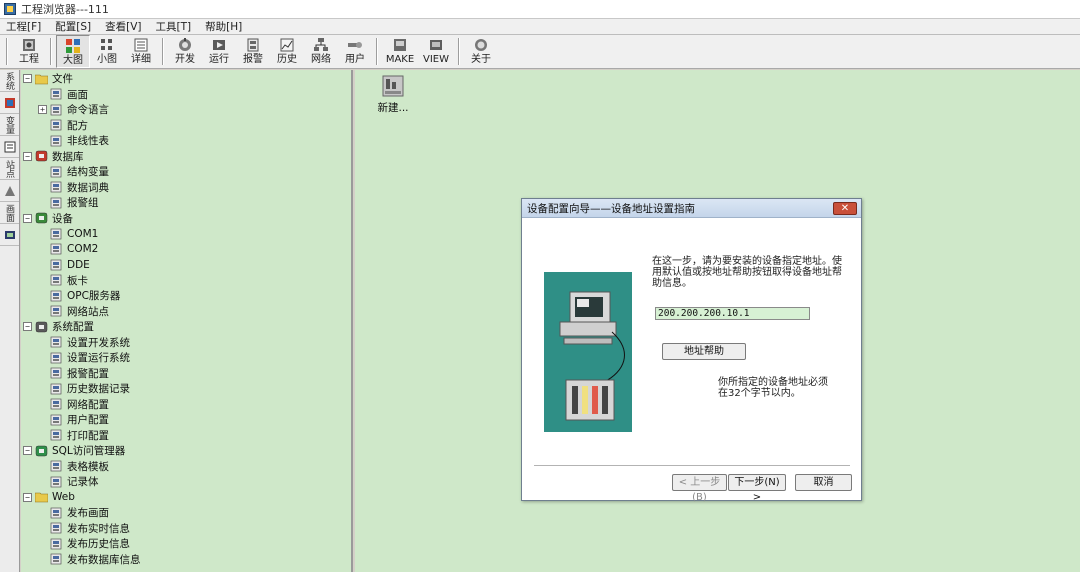  What do you see at coordinates (53, 156) in the screenshot?
I see `tree-item: − 数据库` at bounding box center [53, 156].